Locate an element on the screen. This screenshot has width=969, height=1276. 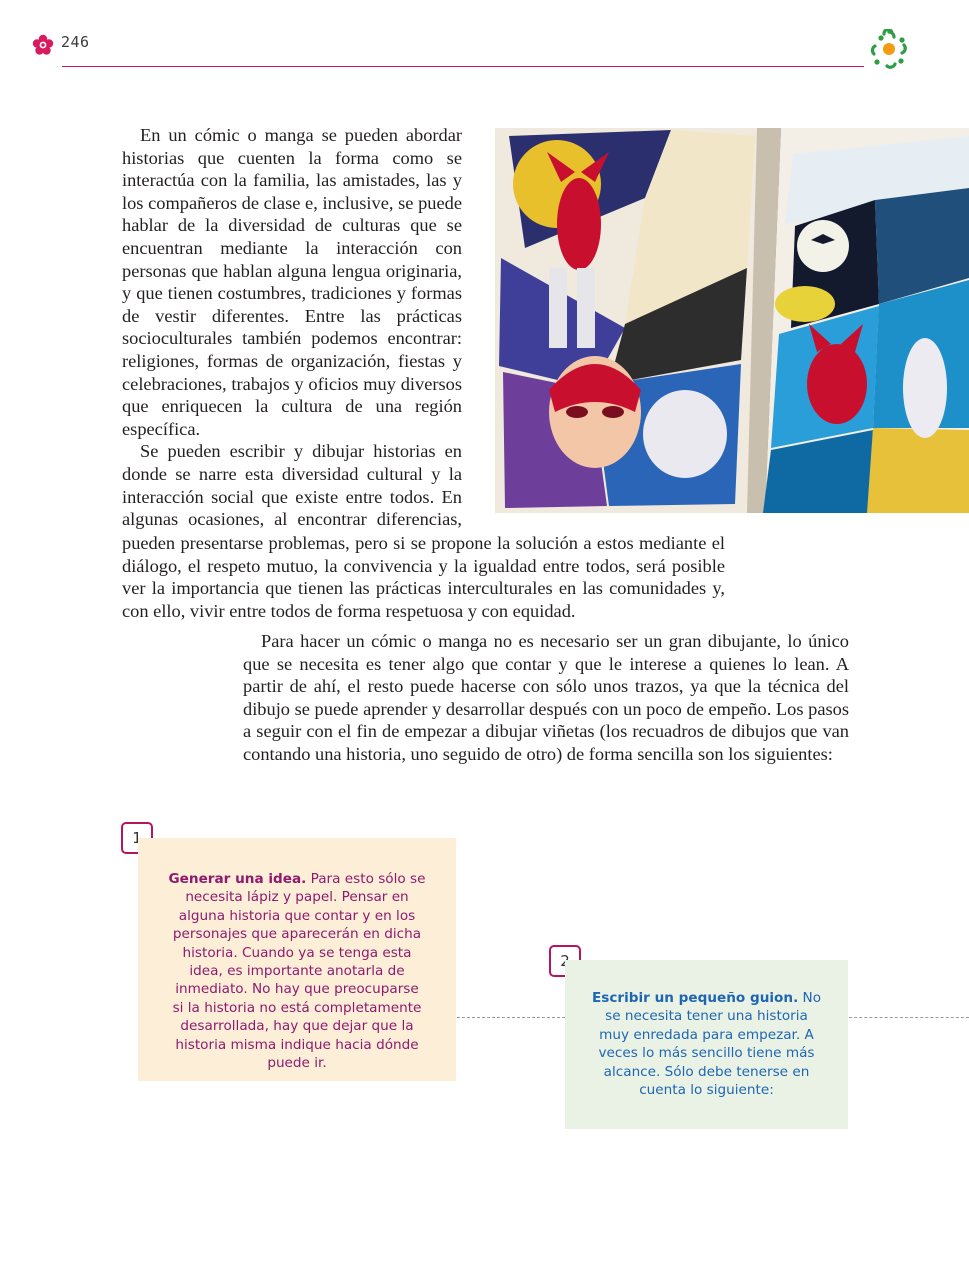
pink-flower-icon is located at coordinates (43, 44).